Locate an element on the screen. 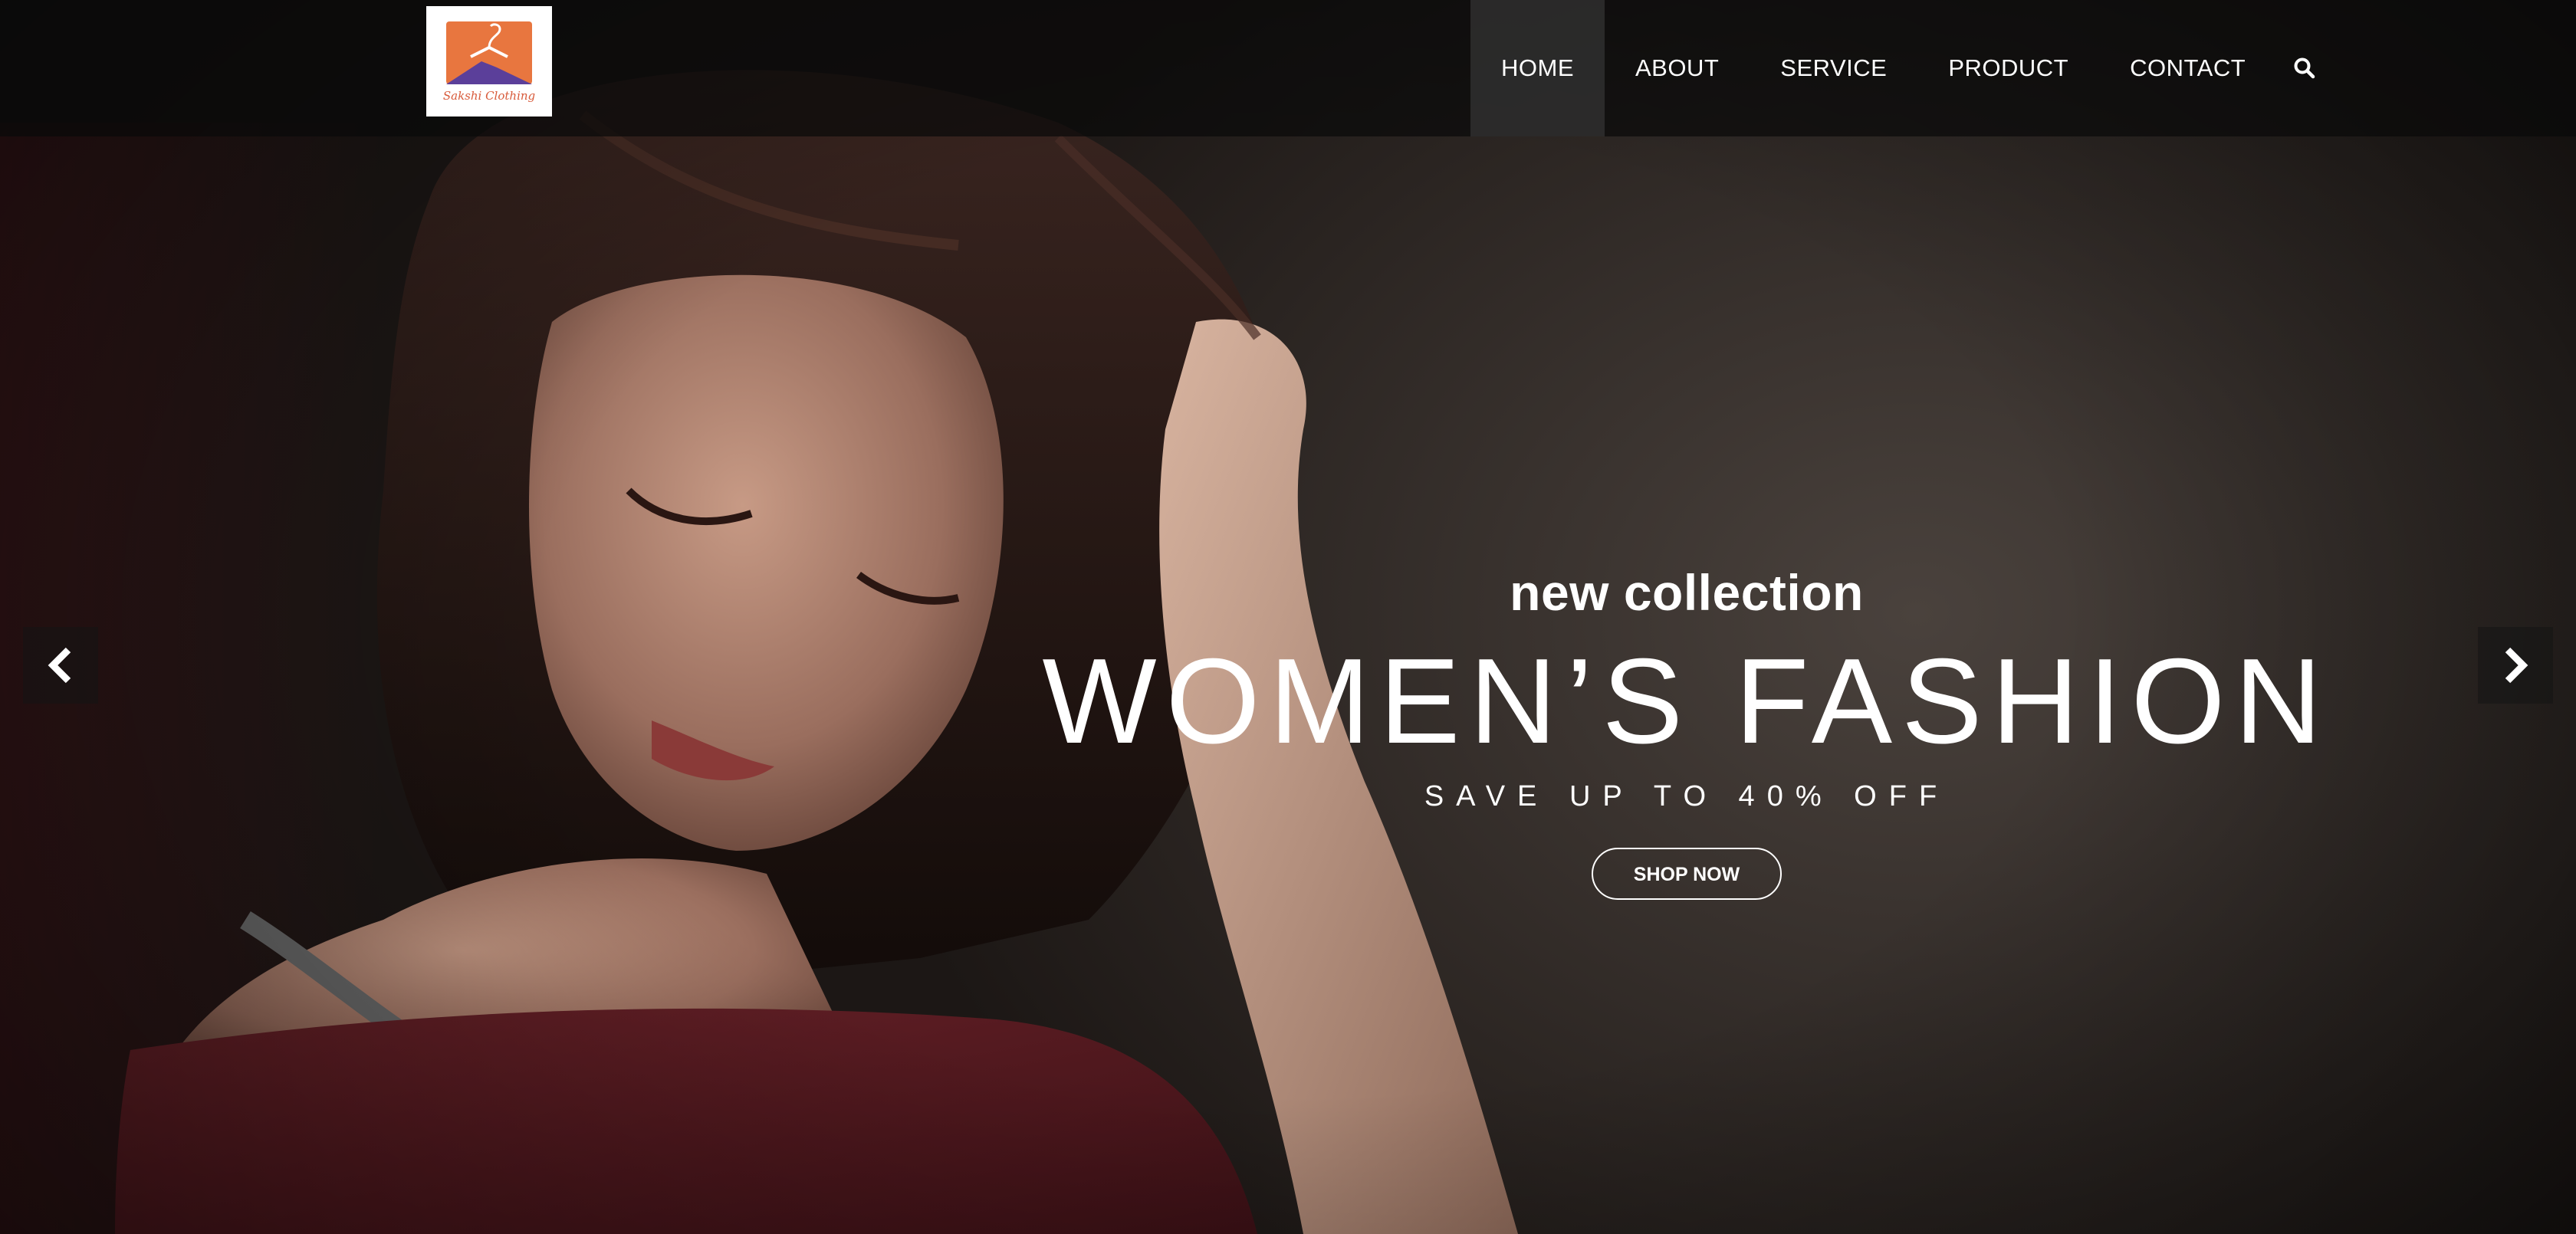 This screenshot has width=2576, height=1234. nav-item-label: SERVICE is located at coordinates (1834, 67).